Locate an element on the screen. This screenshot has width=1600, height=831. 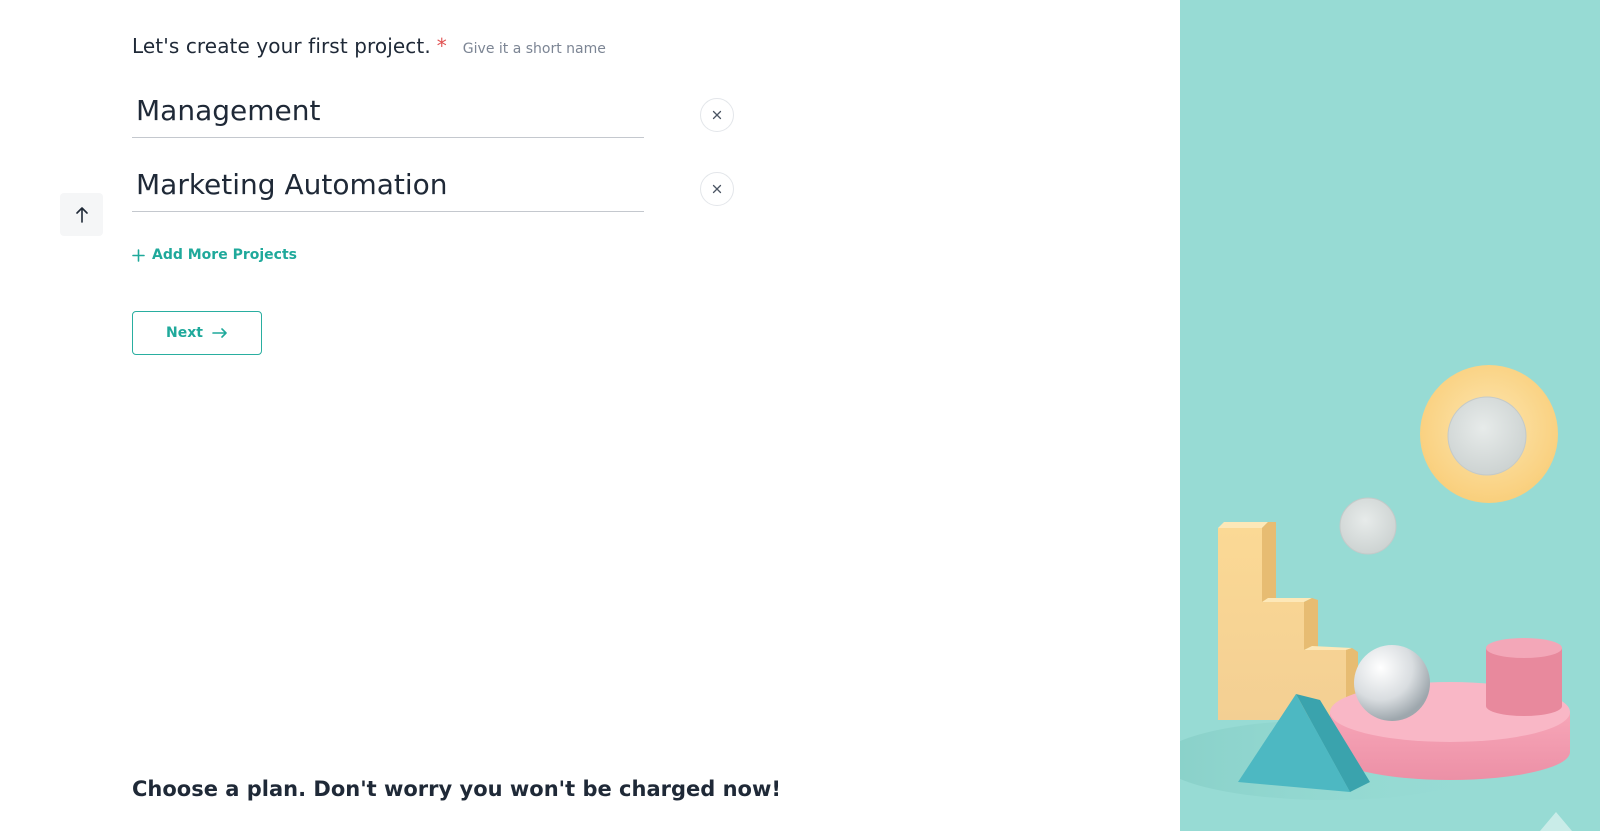
plus-icon is located at coordinates (138, 255).